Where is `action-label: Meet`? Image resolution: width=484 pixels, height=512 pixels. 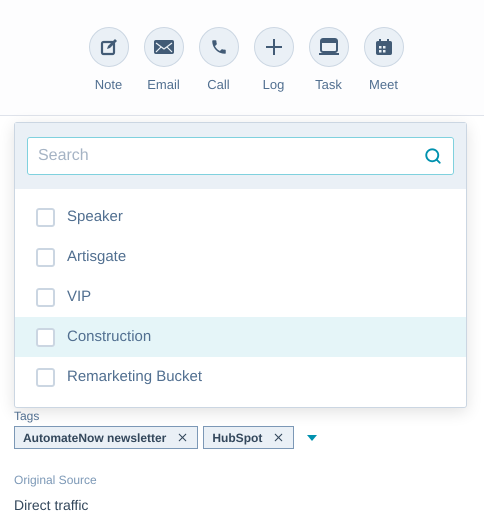 action-label: Meet is located at coordinates (383, 85).